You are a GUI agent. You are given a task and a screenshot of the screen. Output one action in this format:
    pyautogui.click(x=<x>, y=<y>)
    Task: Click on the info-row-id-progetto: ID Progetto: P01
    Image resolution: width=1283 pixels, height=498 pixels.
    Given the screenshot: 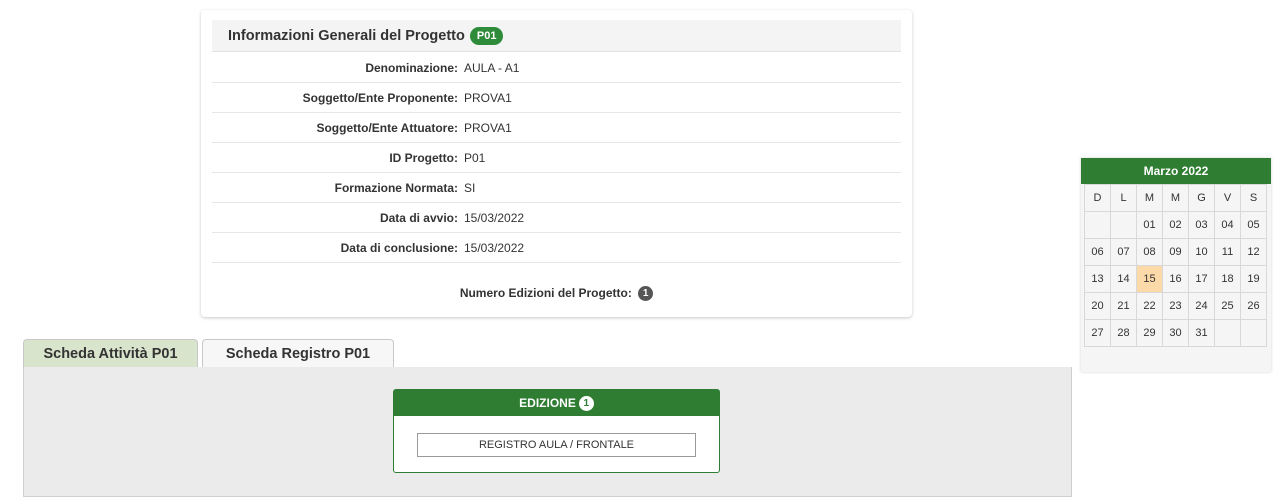 What is the action you would take?
    pyautogui.click(x=556, y=158)
    